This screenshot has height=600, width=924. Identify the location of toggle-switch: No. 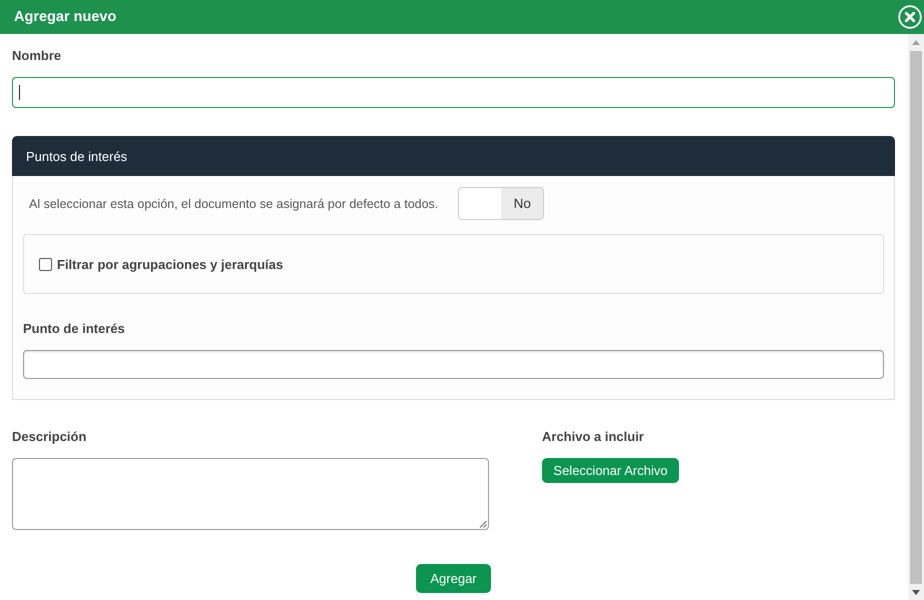
(501, 203).